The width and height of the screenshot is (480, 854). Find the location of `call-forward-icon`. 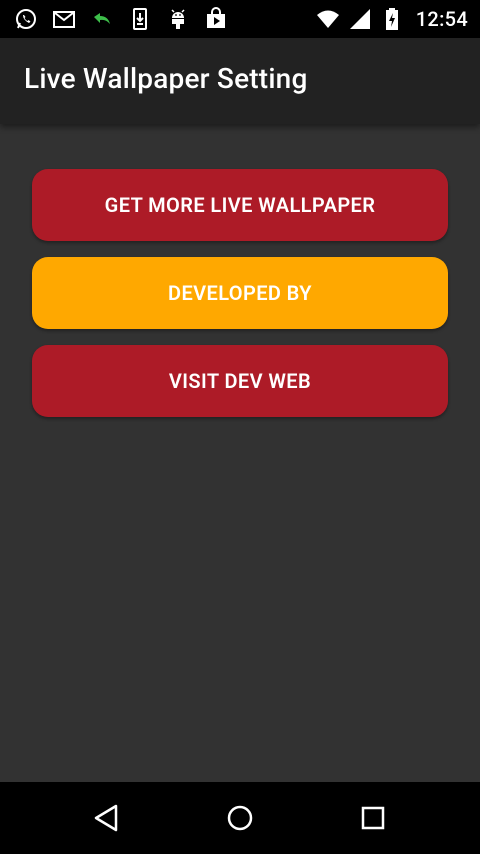

call-forward-icon is located at coordinates (102, 19).